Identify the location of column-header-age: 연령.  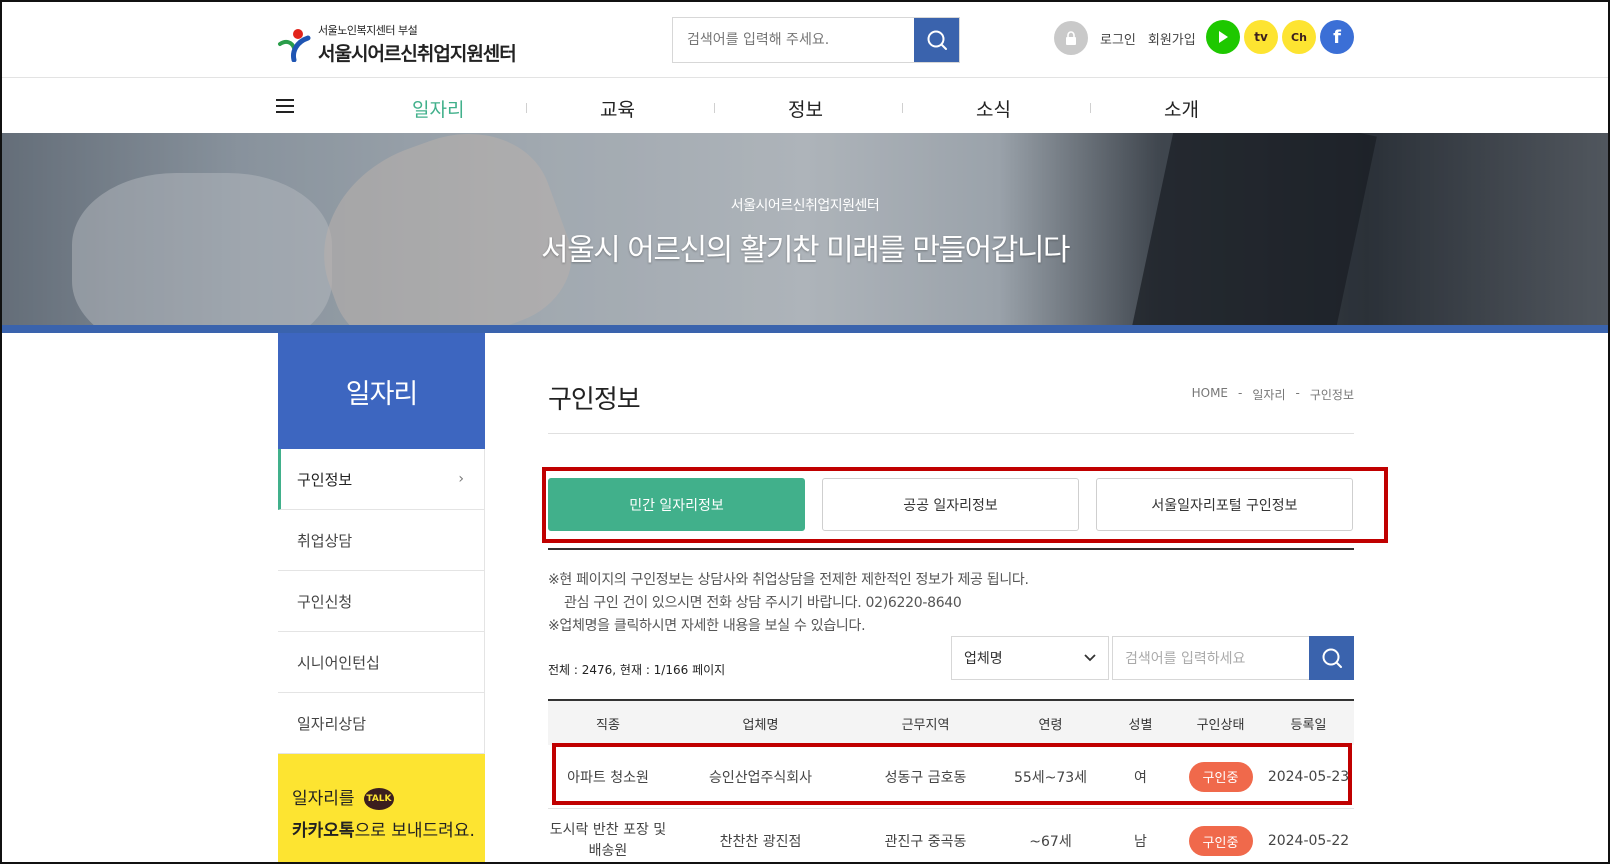
(1050, 725).